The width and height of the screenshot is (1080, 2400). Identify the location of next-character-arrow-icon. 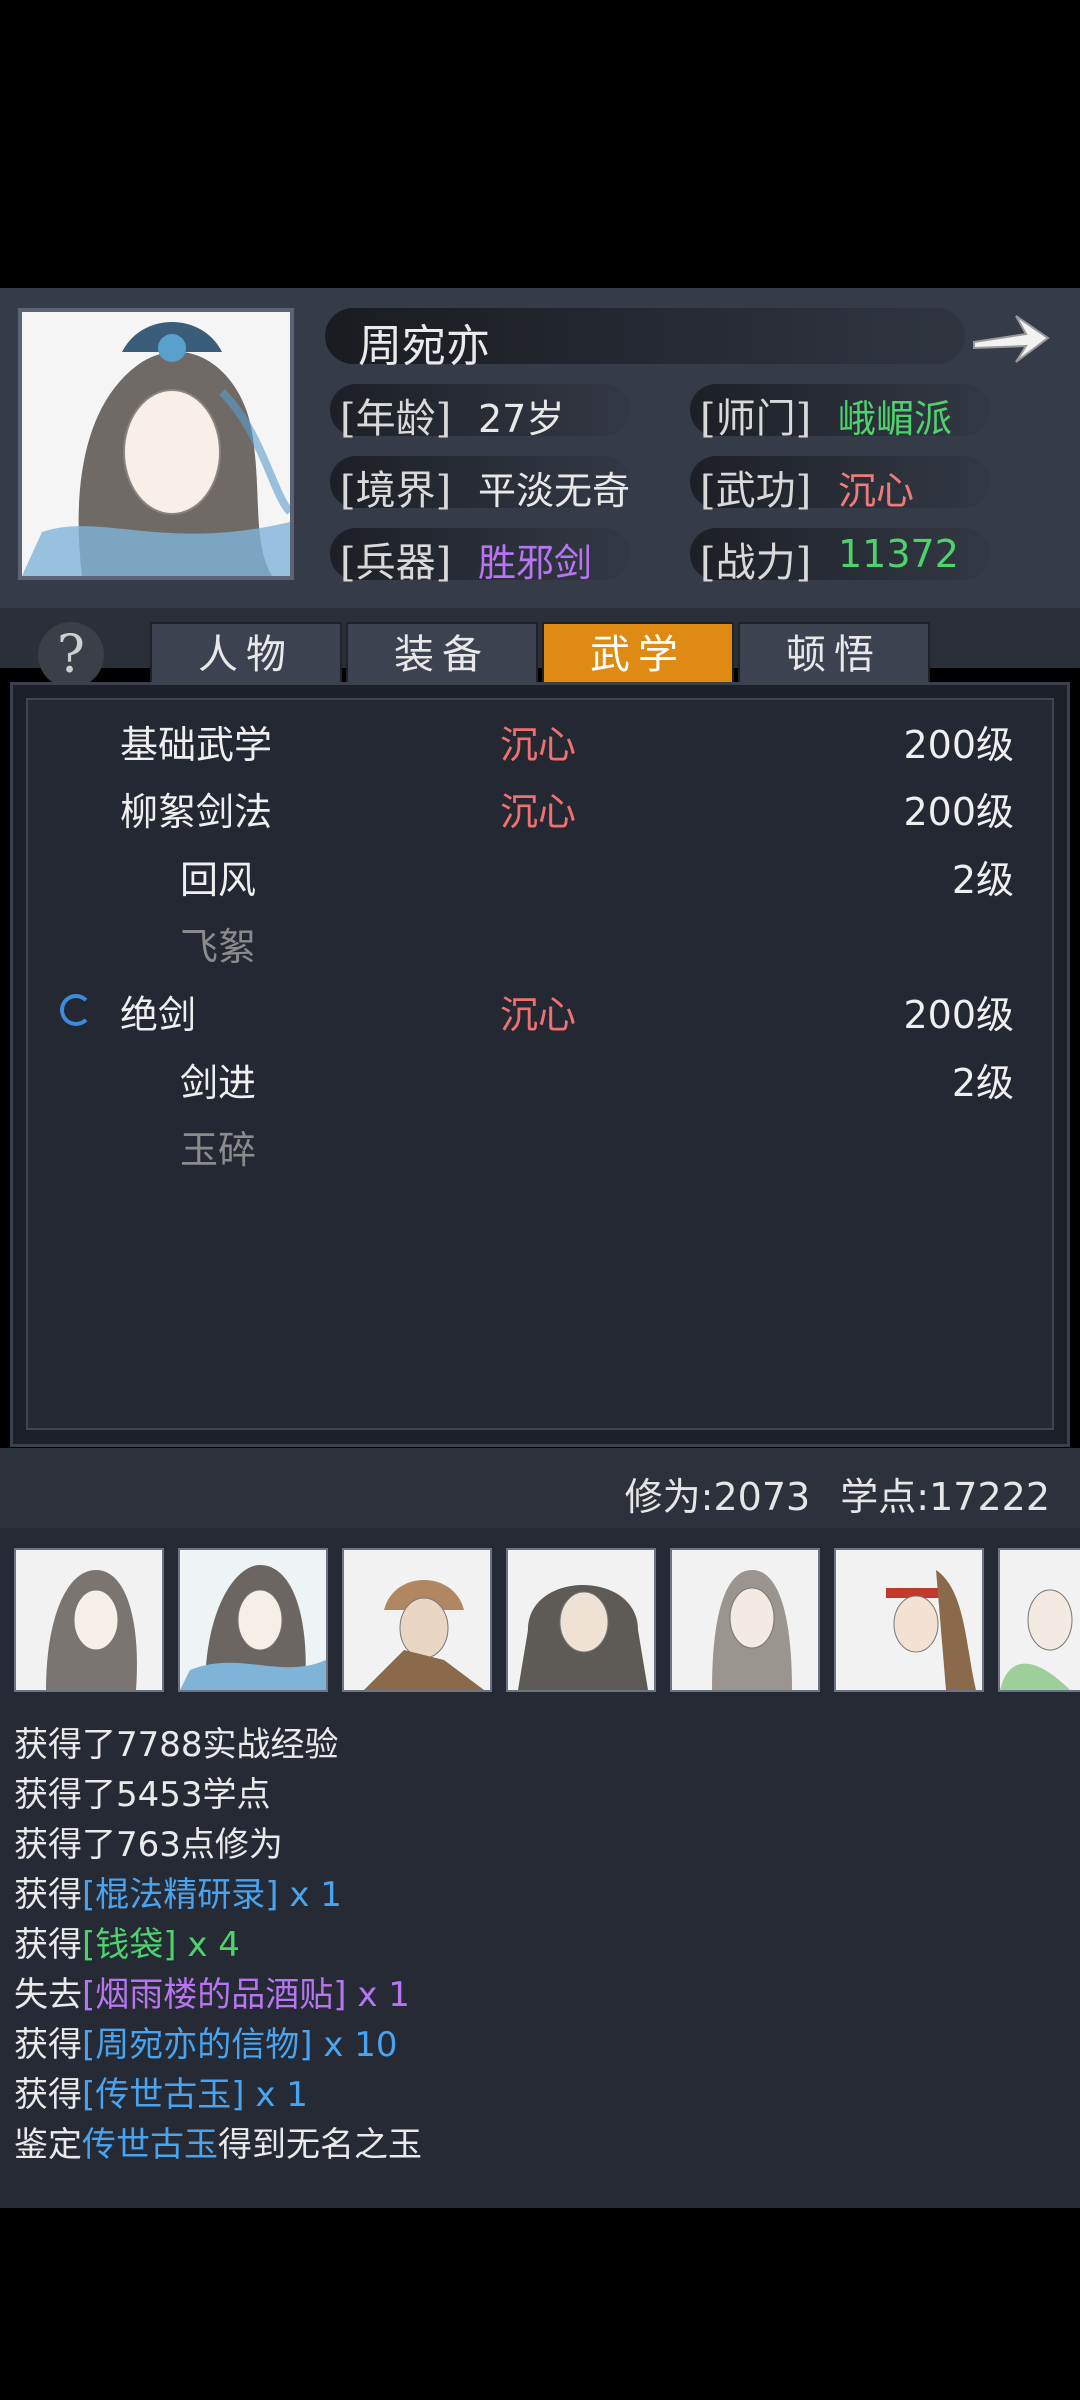
(1010, 338).